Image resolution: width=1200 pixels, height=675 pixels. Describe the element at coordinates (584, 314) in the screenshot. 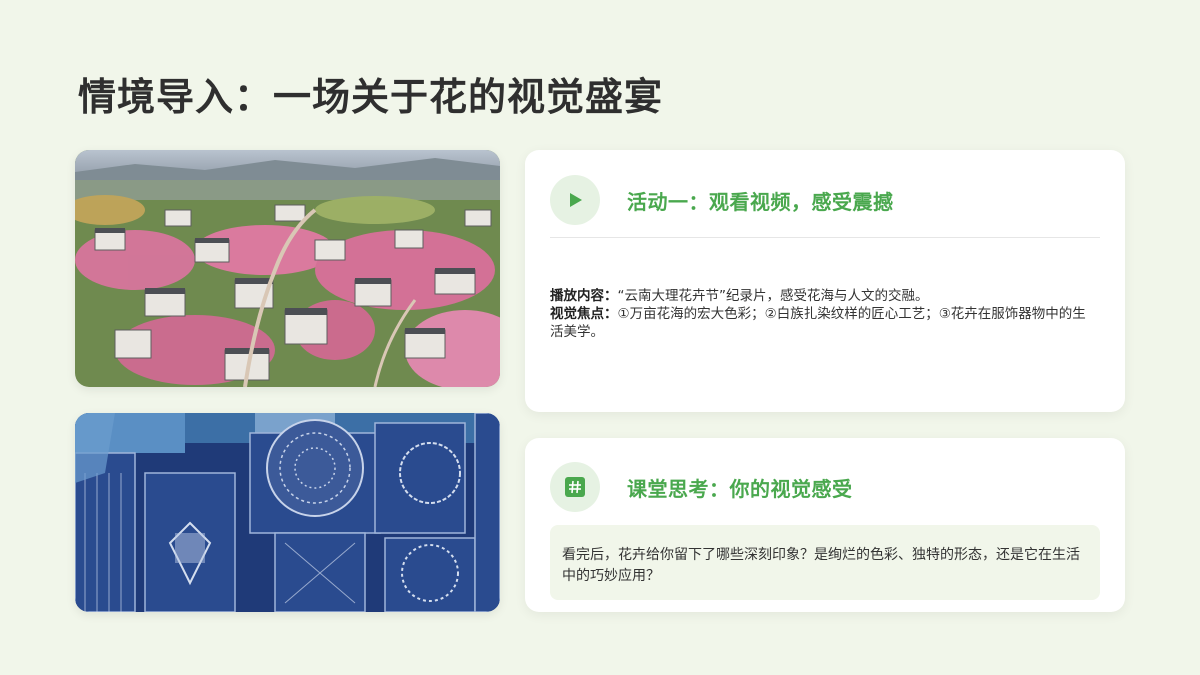

I see `focus-label: 视觉焦点：` at that location.